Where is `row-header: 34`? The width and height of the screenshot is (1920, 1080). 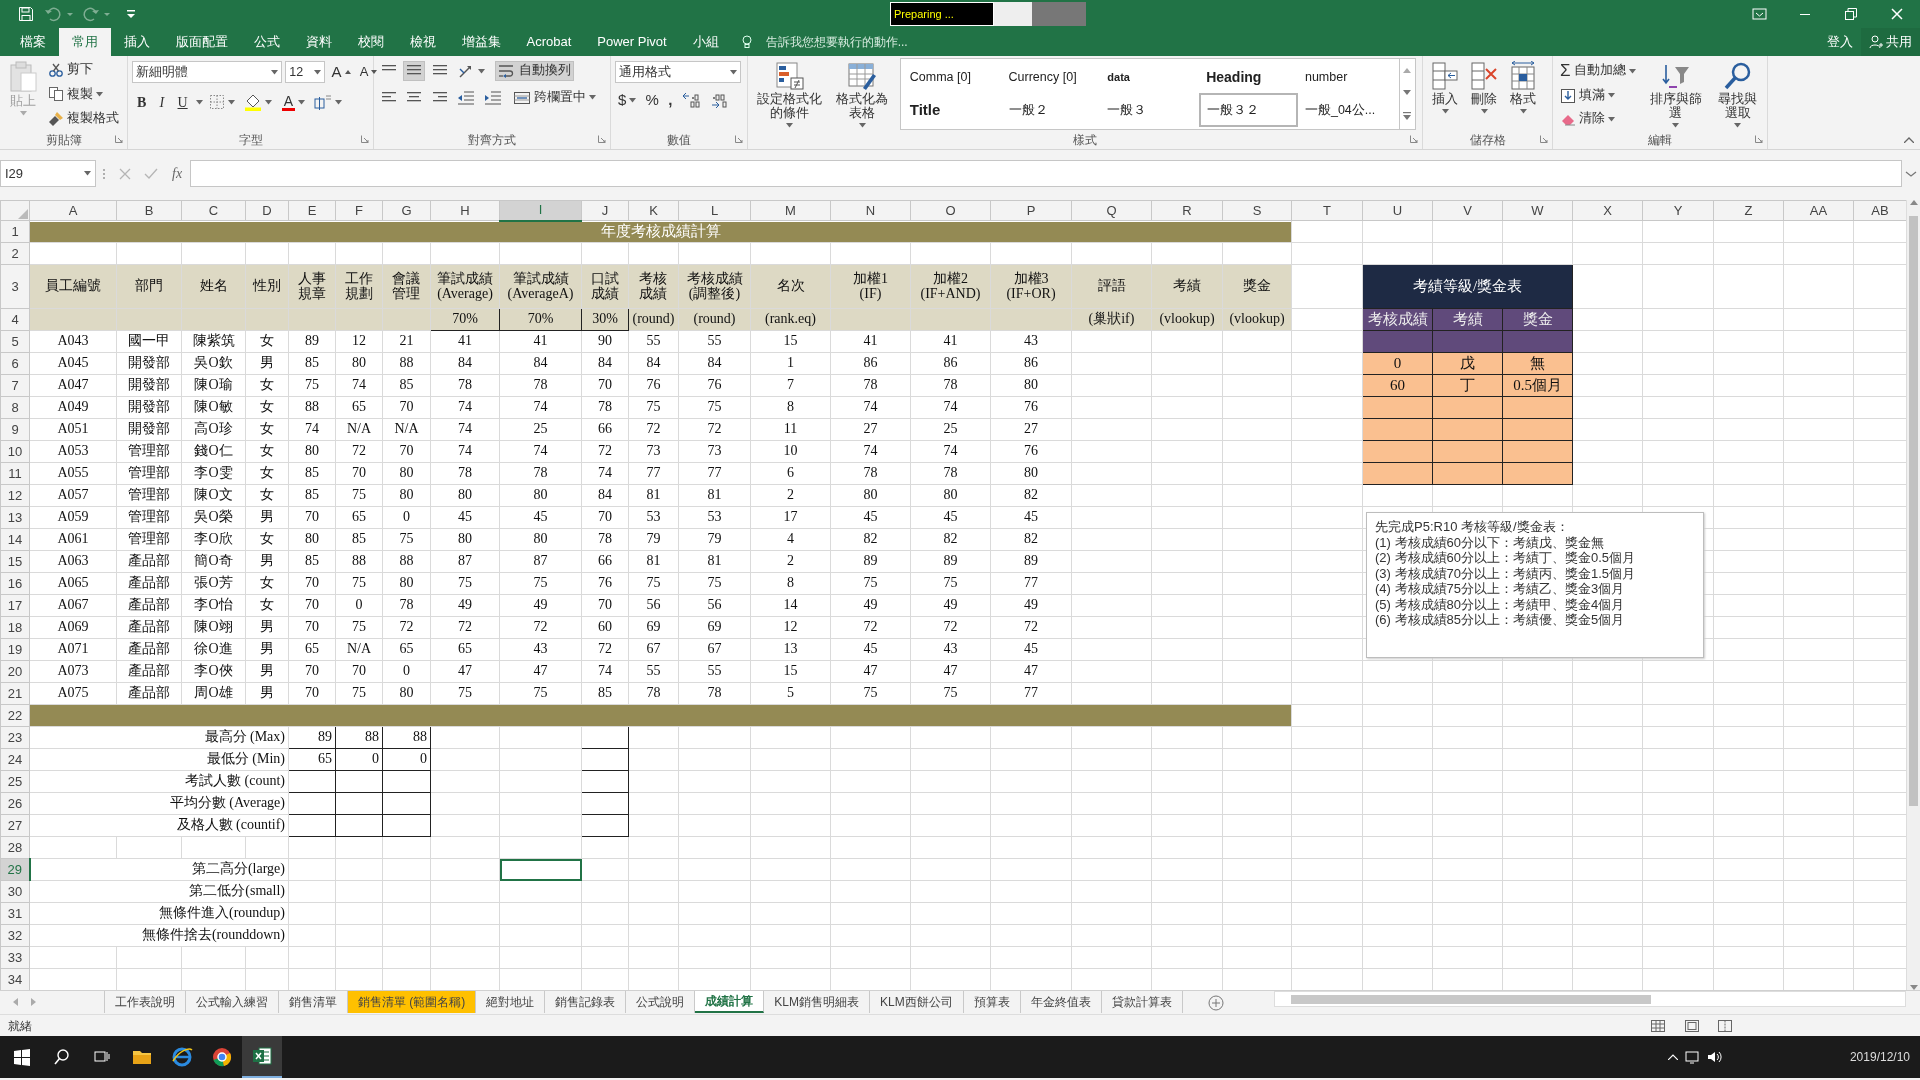
row-header: 34 is located at coordinates (15, 979).